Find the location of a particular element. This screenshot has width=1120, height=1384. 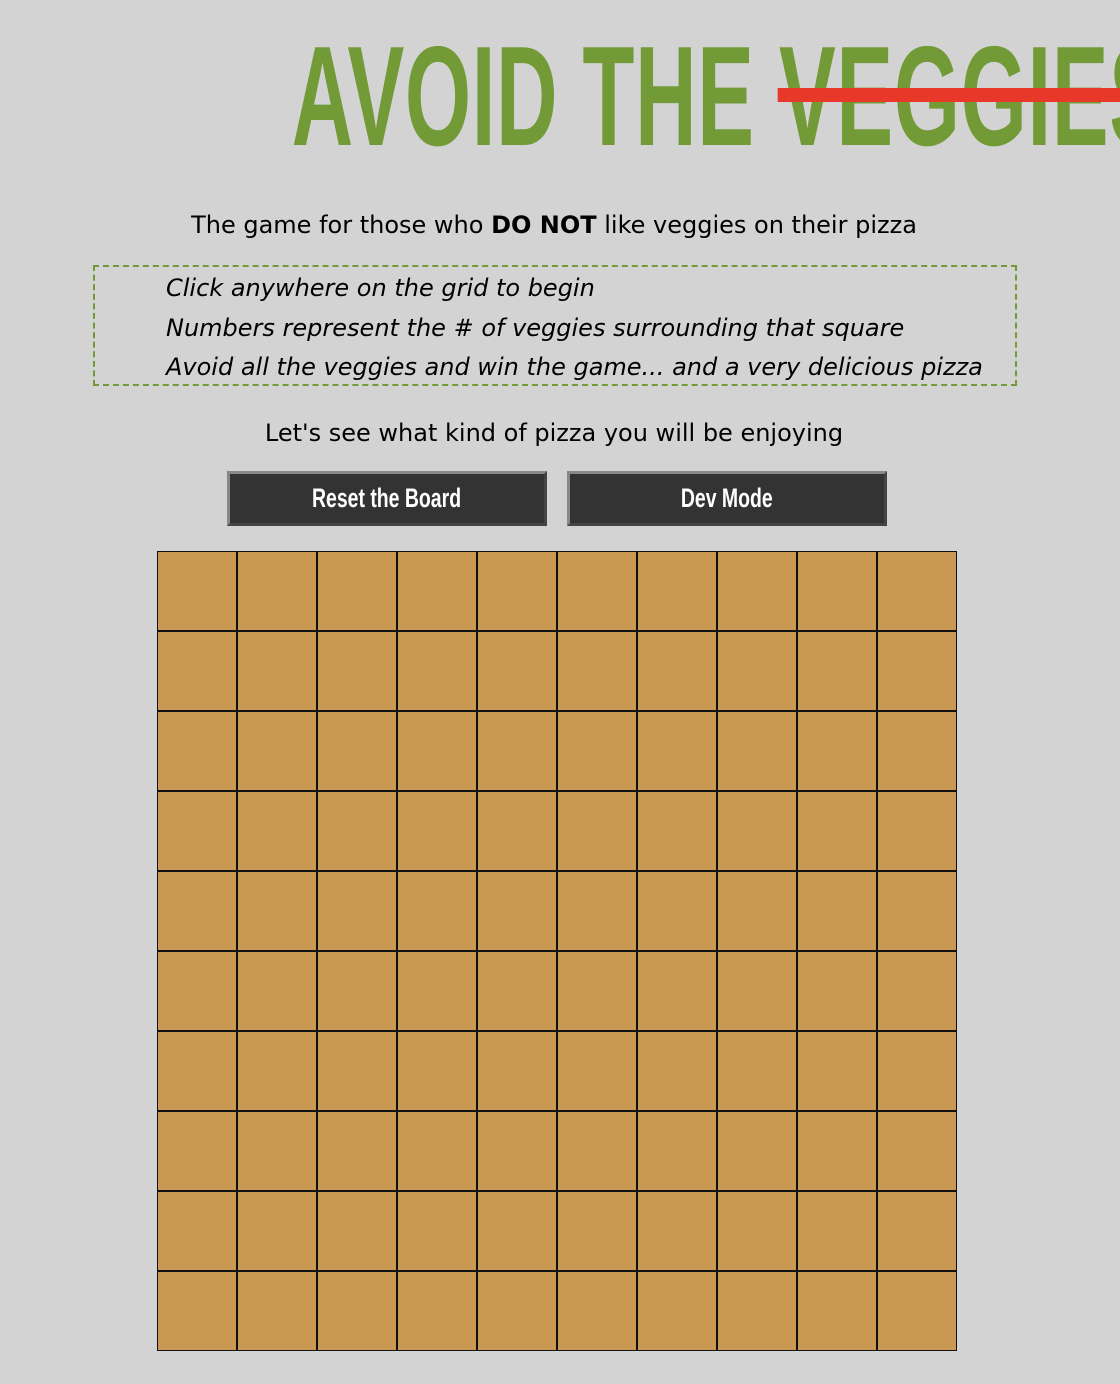

reset-board-button: Reset the Board is located at coordinates (387, 498).